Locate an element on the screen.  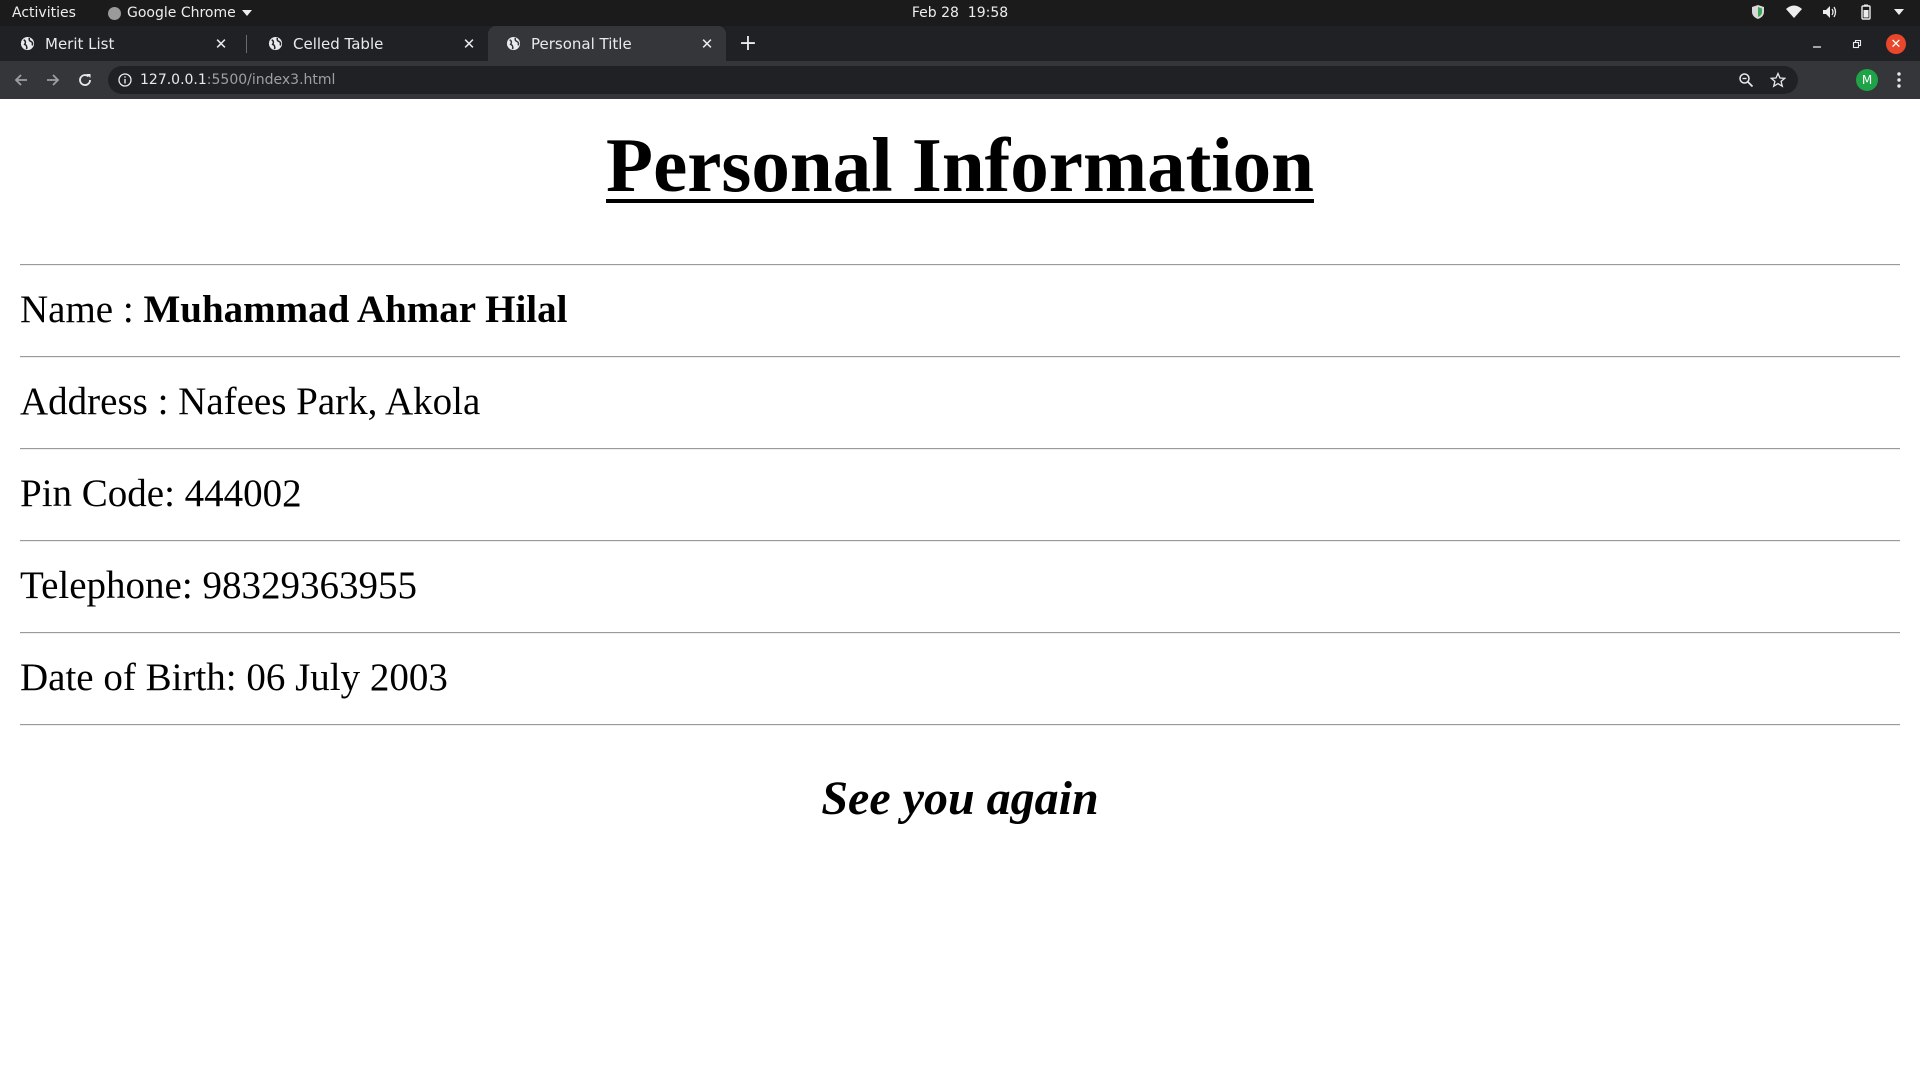
reload-button is located at coordinates (85, 80).